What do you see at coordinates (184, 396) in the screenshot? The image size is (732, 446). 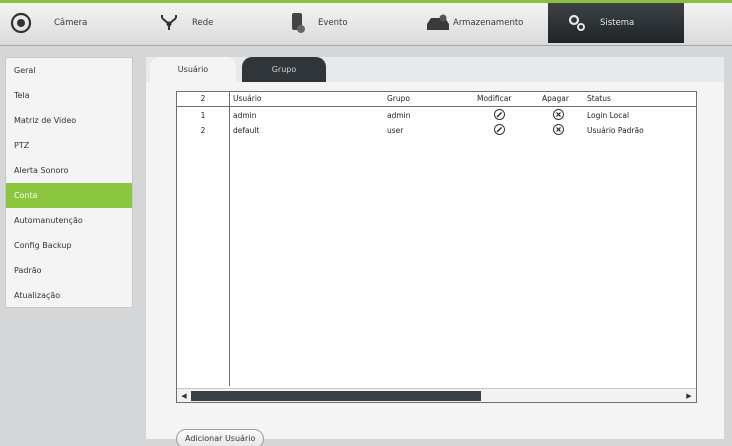 I see `scroll-left-icon: ◀` at bounding box center [184, 396].